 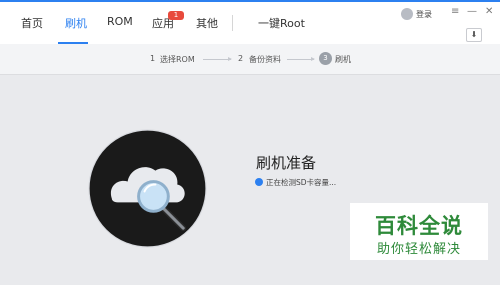 I want to click on tab-rom: ROM, so click(x=120, y=21).